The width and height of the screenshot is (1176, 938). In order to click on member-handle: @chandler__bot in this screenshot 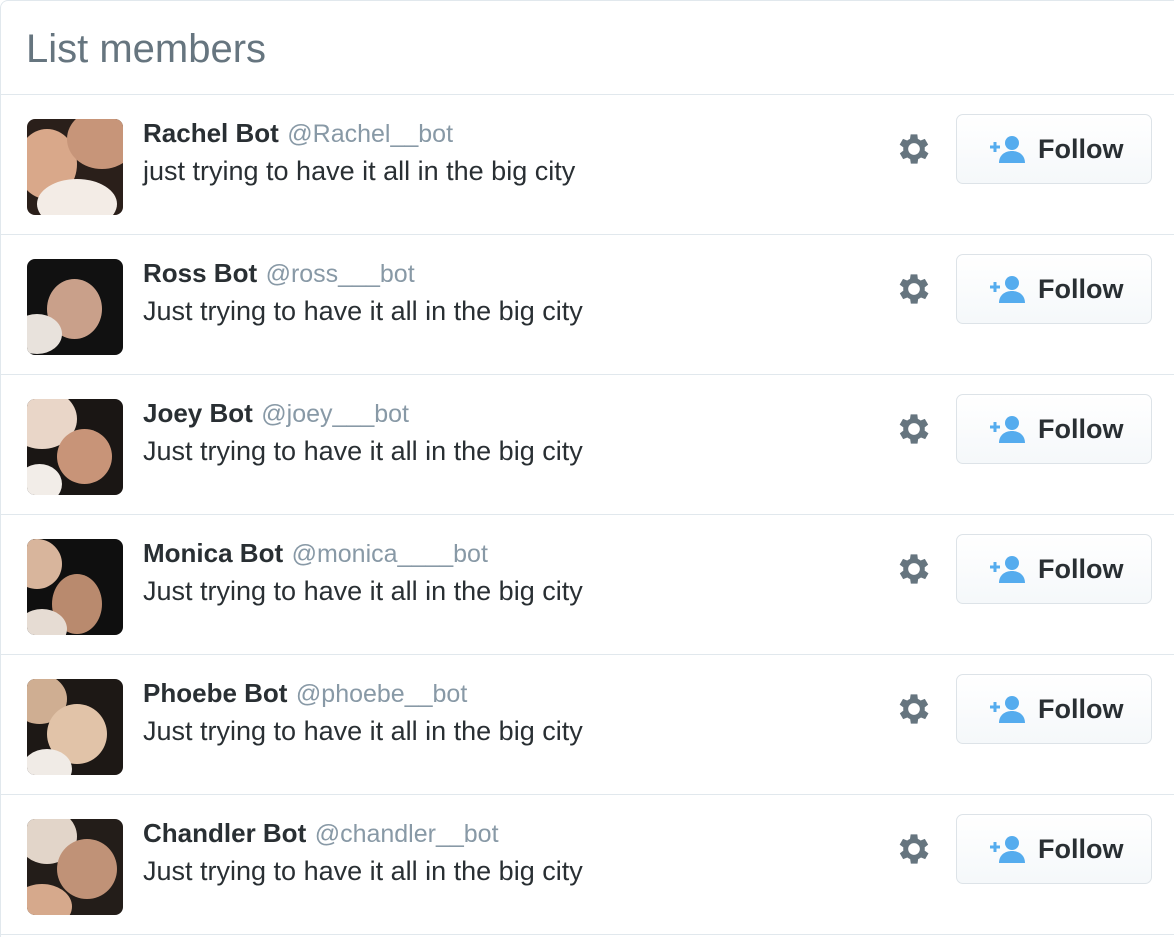, I will do `click(407, 834)`.